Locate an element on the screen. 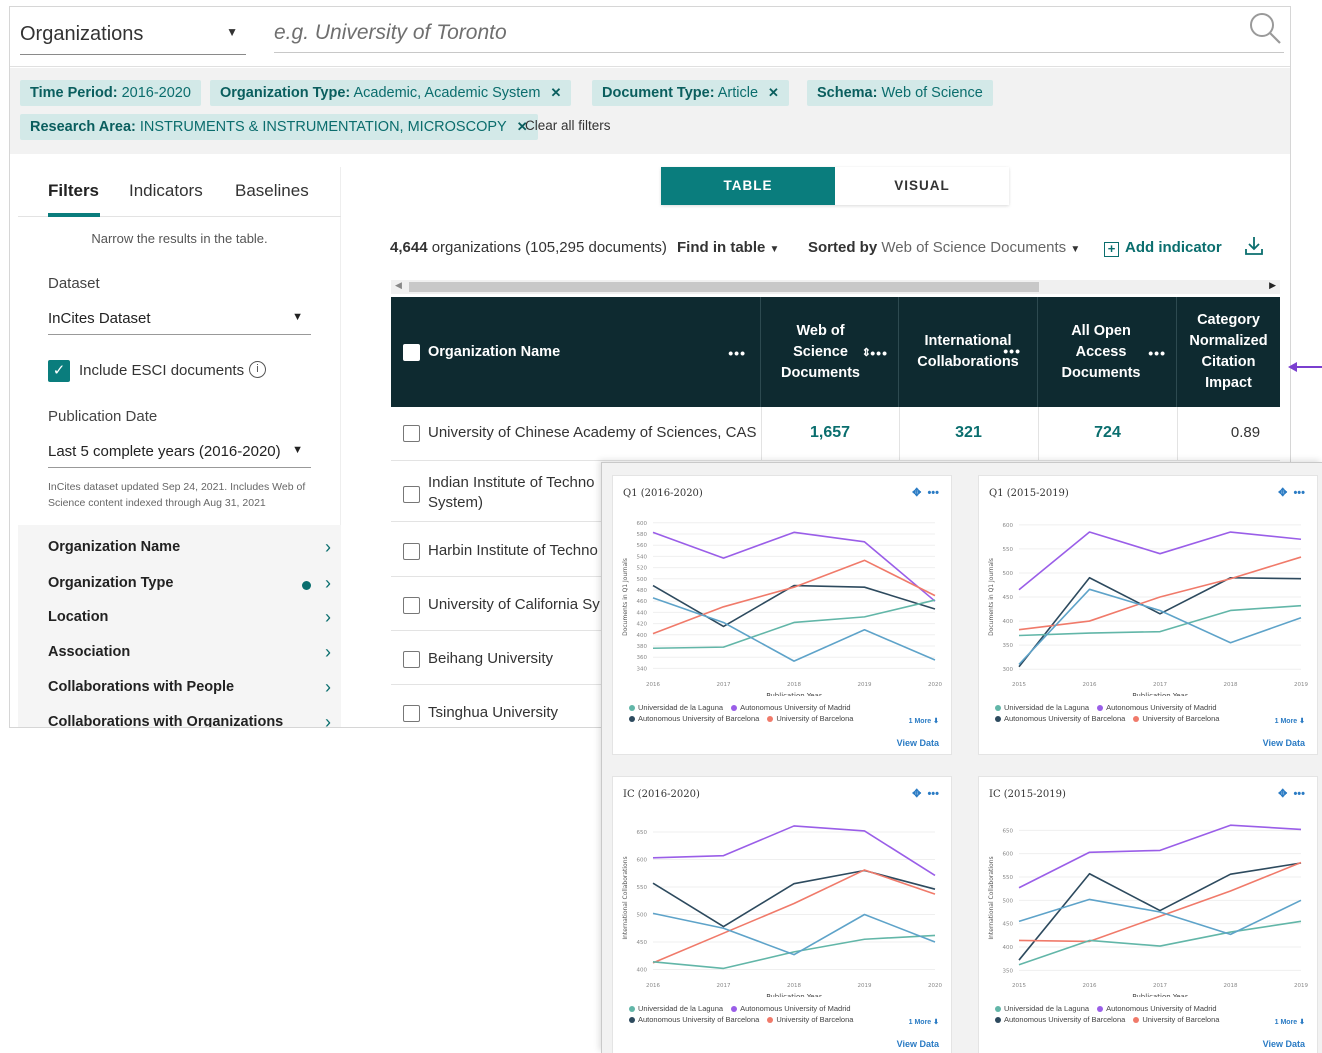 The image size is (1322, 1053). tab-indicators: Indicators is located at coordinates (166, 191).